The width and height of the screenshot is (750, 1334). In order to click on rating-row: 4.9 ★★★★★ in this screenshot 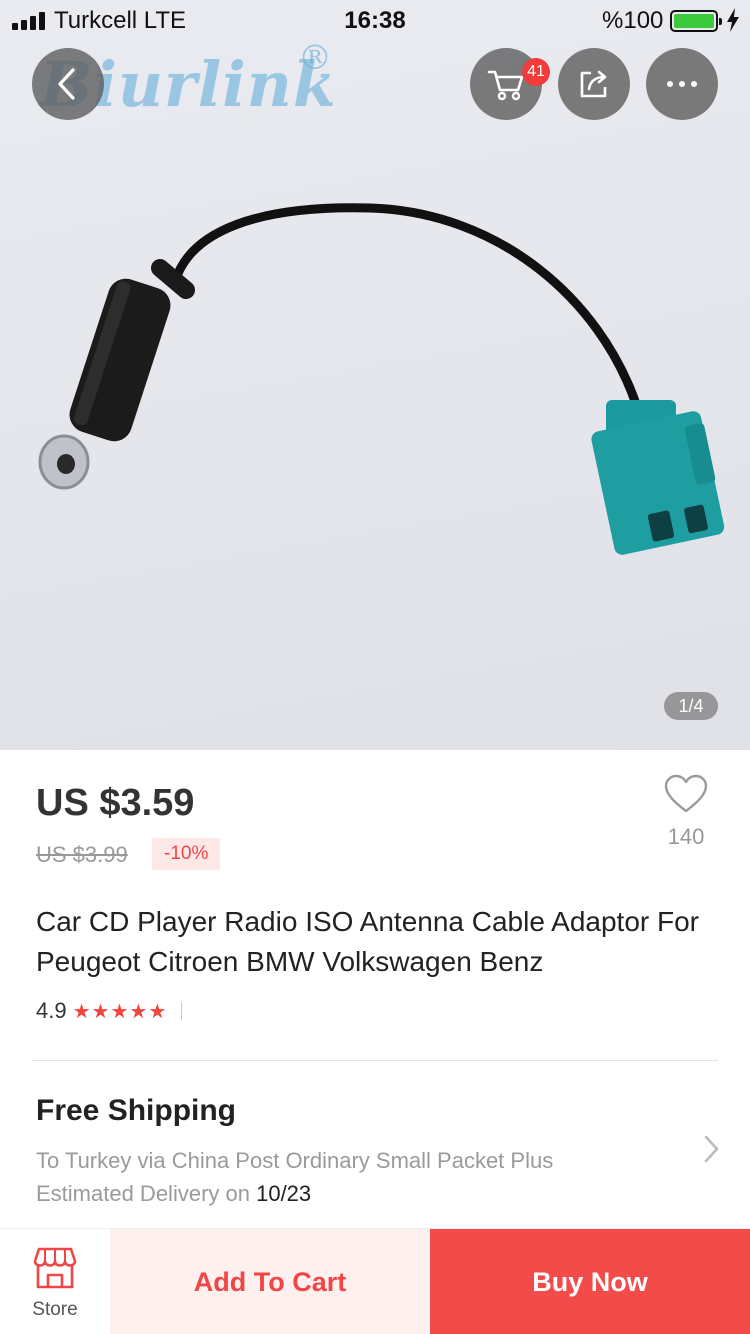, I will do `click(109, 1011)`.